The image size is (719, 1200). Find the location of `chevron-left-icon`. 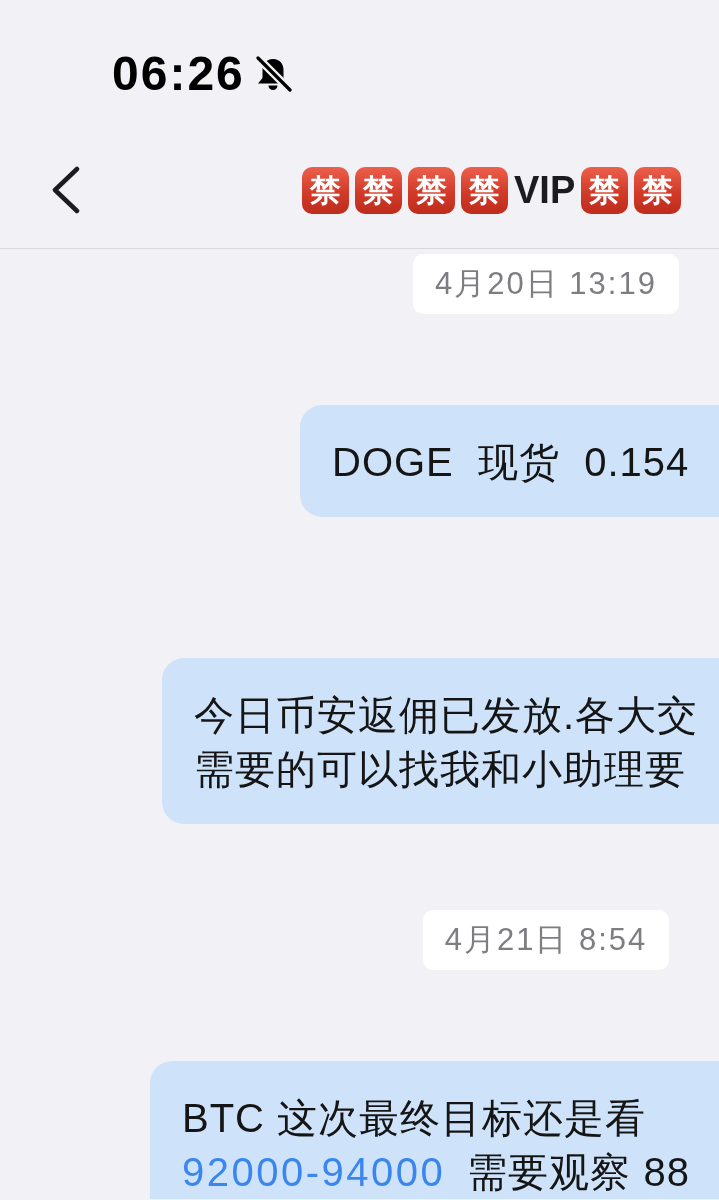

chevron-left-icon is located at coordinates (66, 190).